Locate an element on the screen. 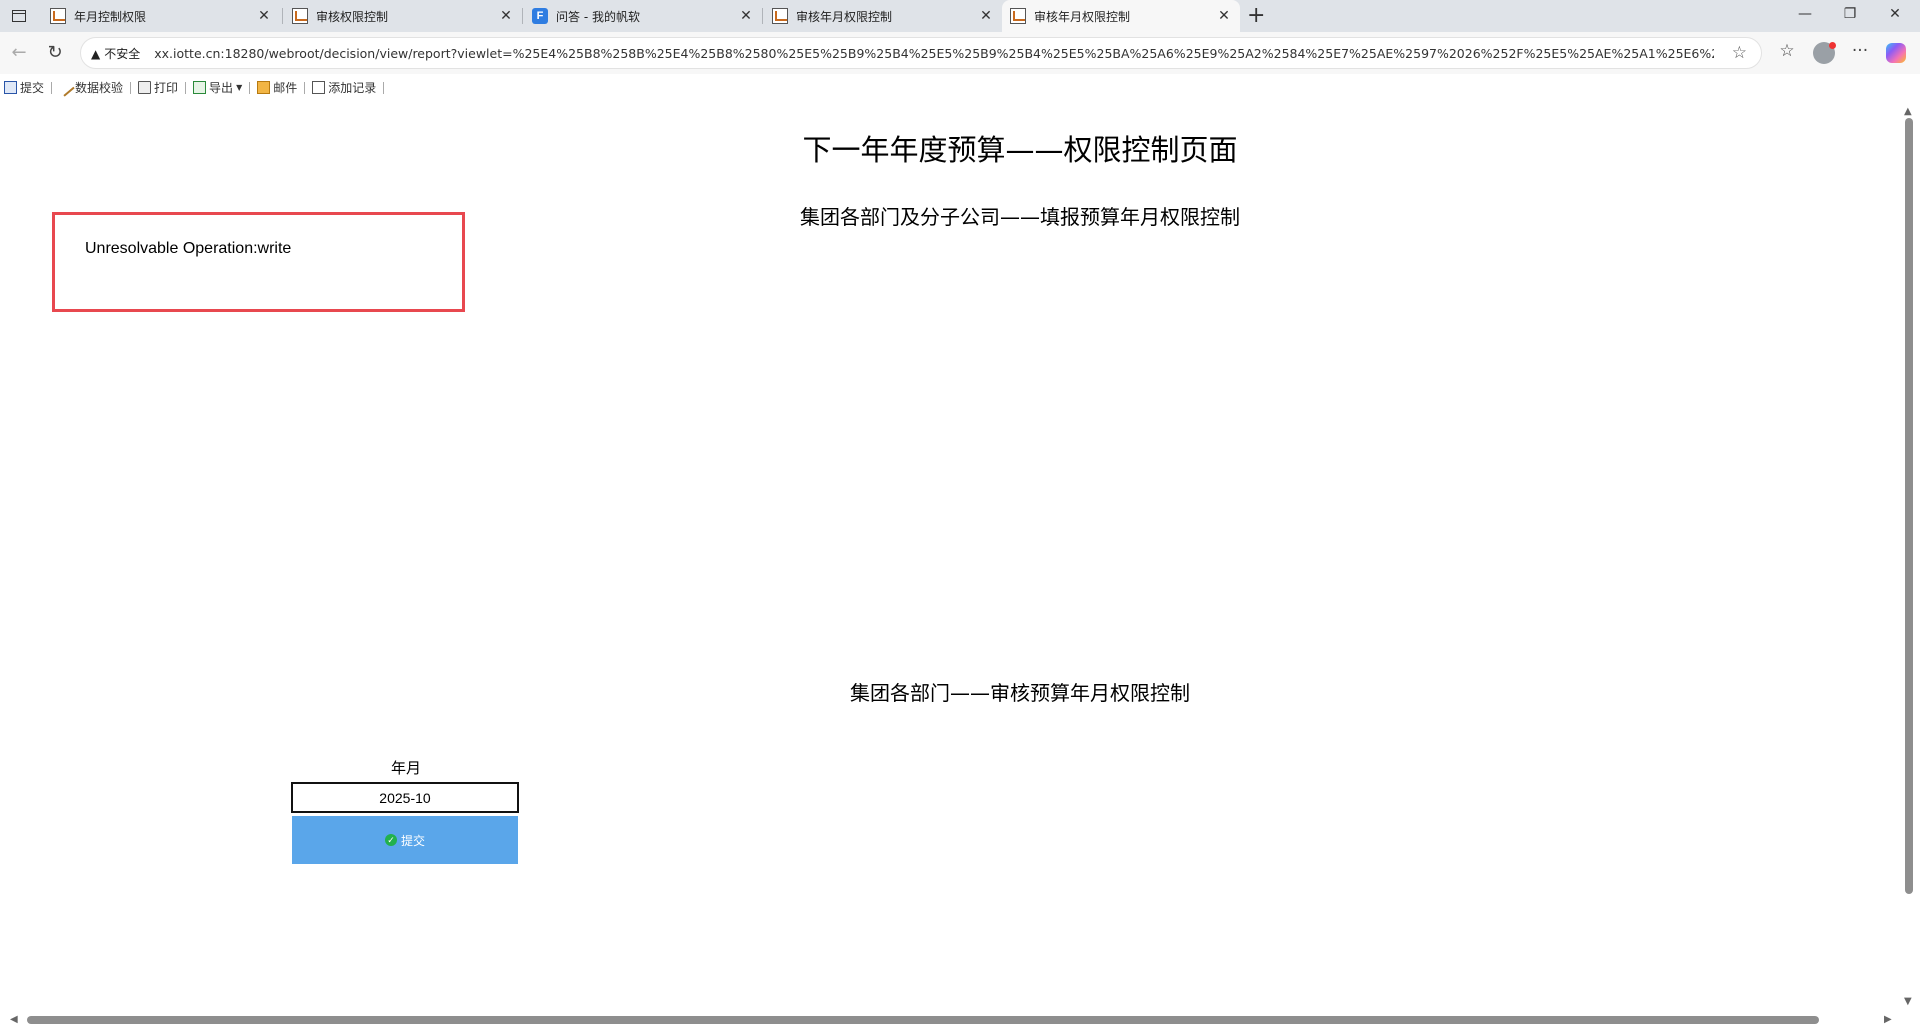 Image resolution: width=1920 pixels, height=1032 pixels. new-tab-icon: + is located at coordinates (1256, 16).